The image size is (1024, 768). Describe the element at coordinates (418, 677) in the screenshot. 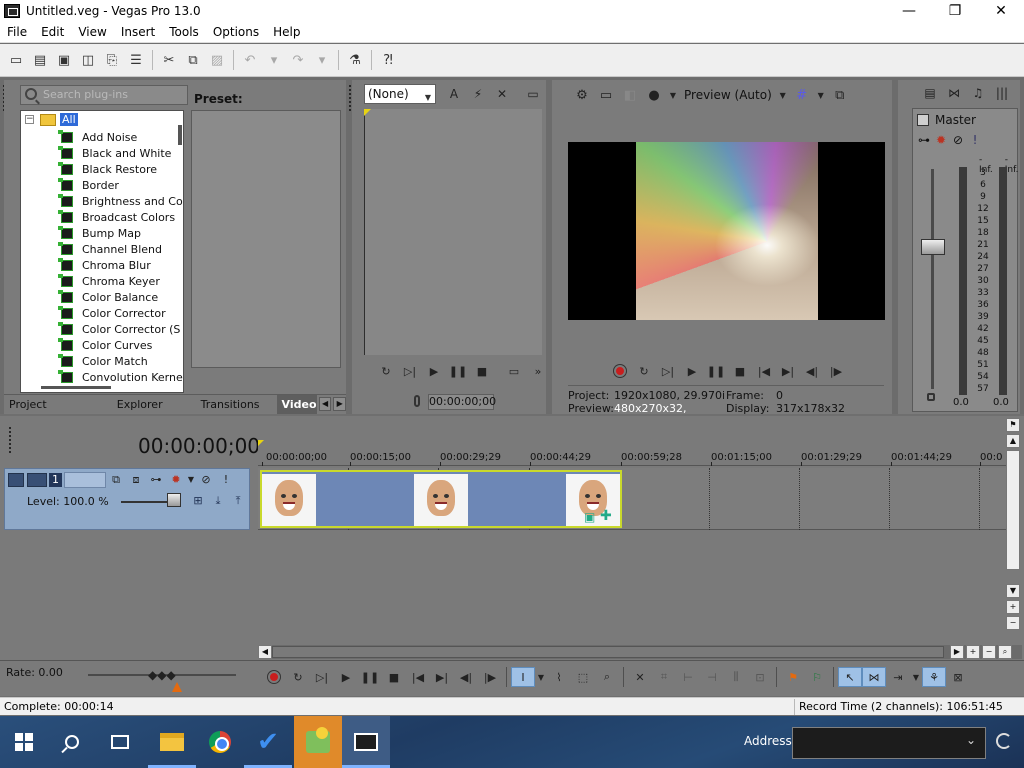

I see `go-to-start-icon: |◀` at that location.